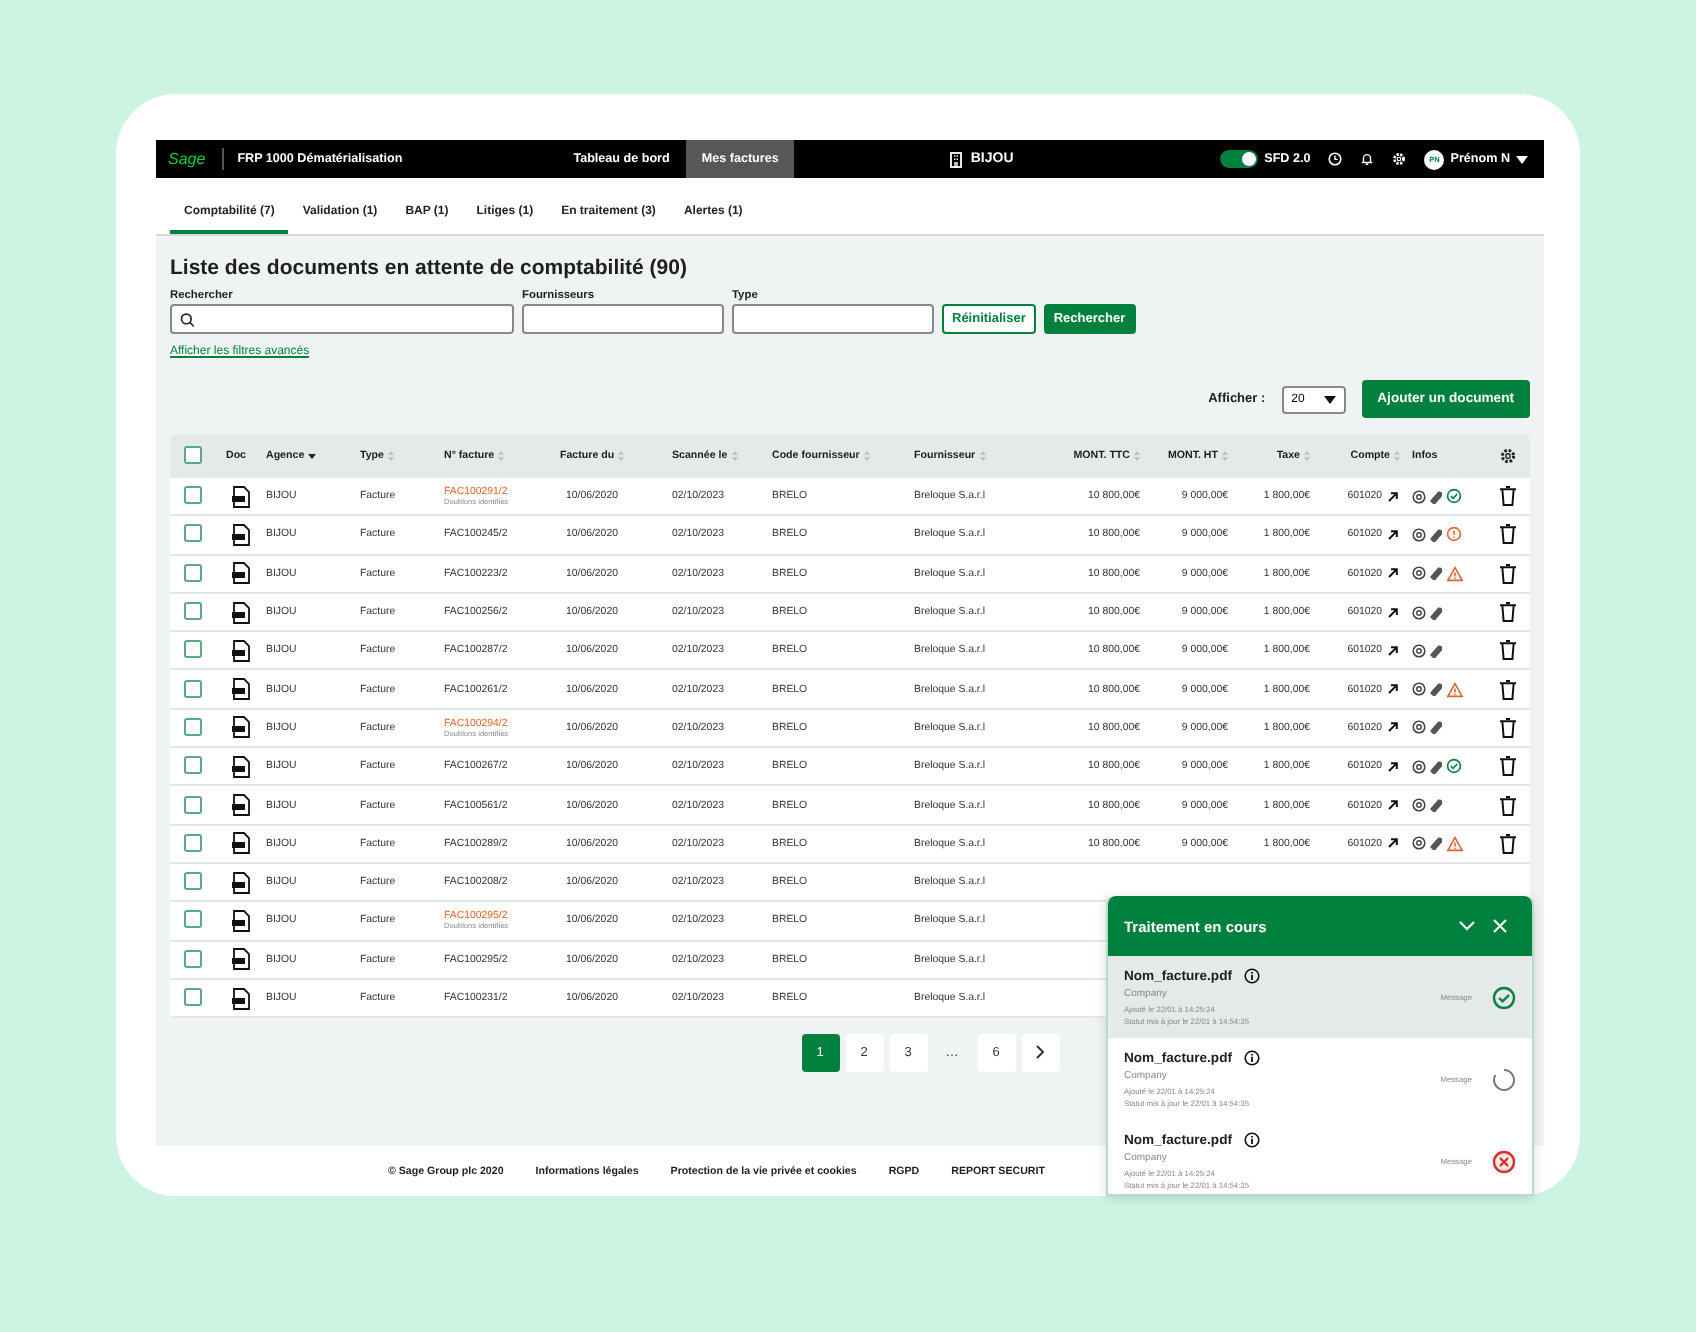  I want to click on next-page-button, so click(1040, 1053).